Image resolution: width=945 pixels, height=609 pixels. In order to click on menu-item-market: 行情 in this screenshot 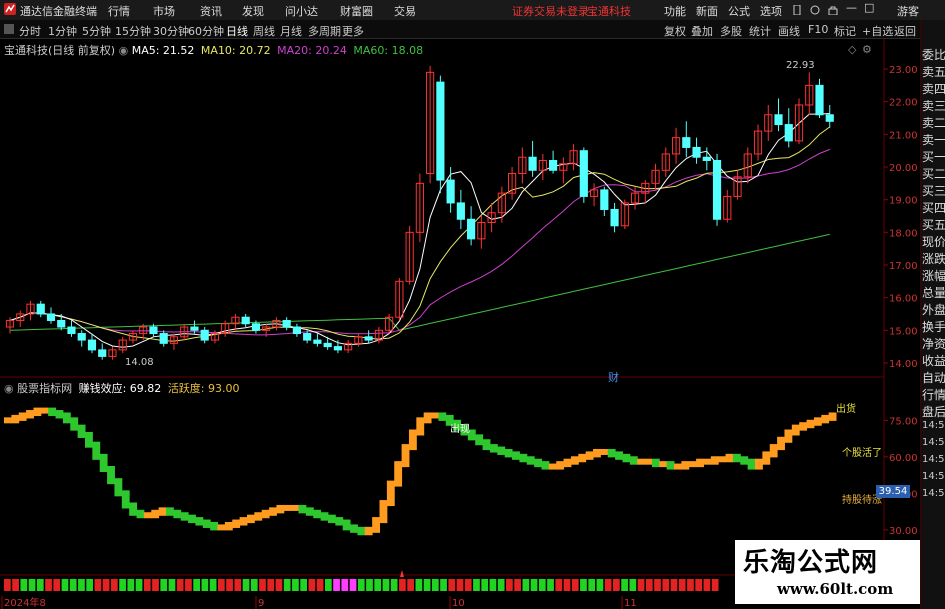, I will do `click(119, 11)`.